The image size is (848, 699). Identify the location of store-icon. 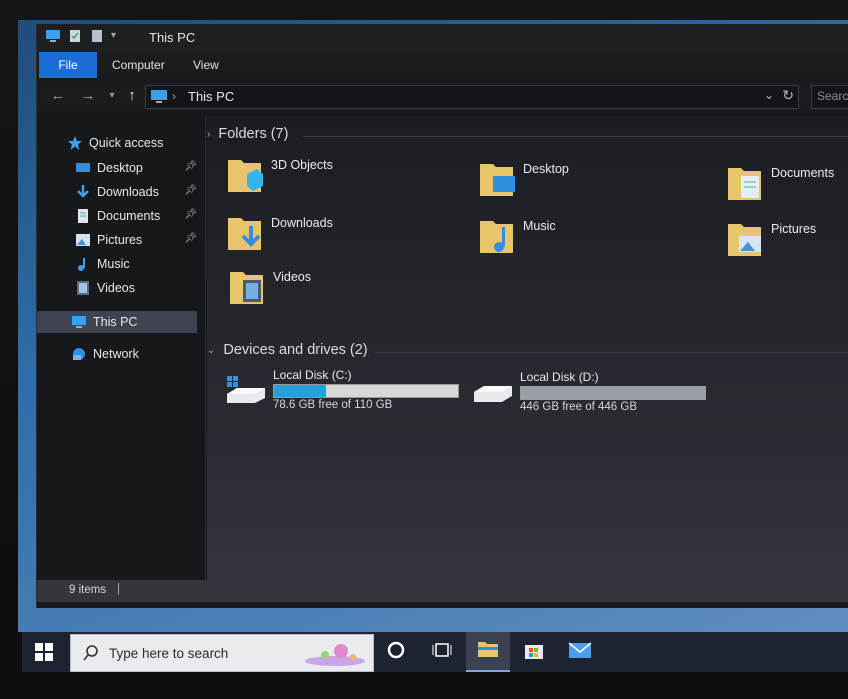
(534, 652).